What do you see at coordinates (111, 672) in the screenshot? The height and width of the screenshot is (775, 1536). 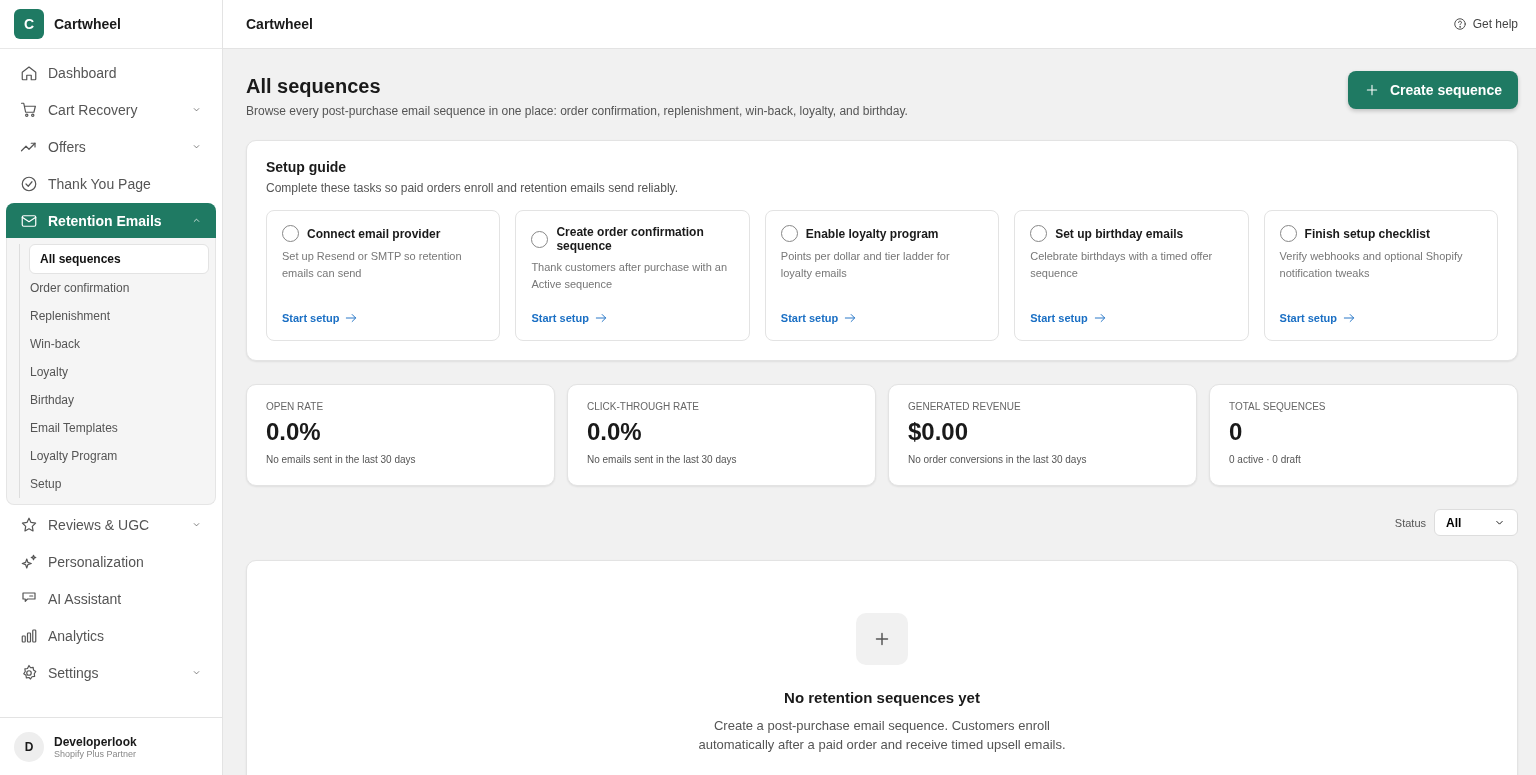 I see `nav-item: Settings` at bounding box center [111, 672].